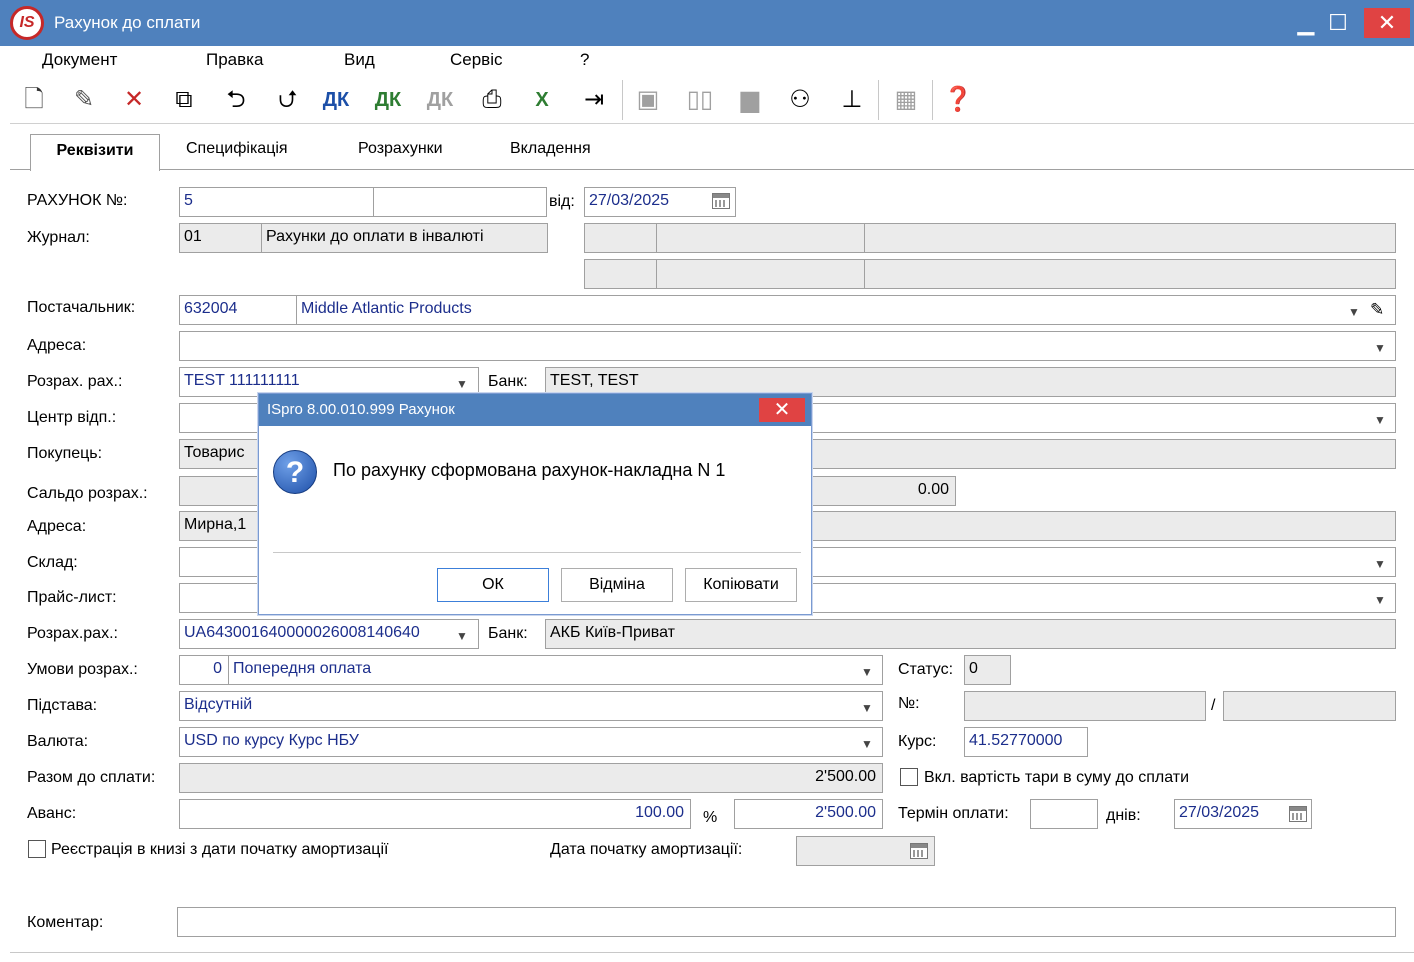 This screenshot has height=962, width=1414. Describe the element at coordinates (1026, 742) in the screenshot. I see `rate-field: 41.52770000` at that location.